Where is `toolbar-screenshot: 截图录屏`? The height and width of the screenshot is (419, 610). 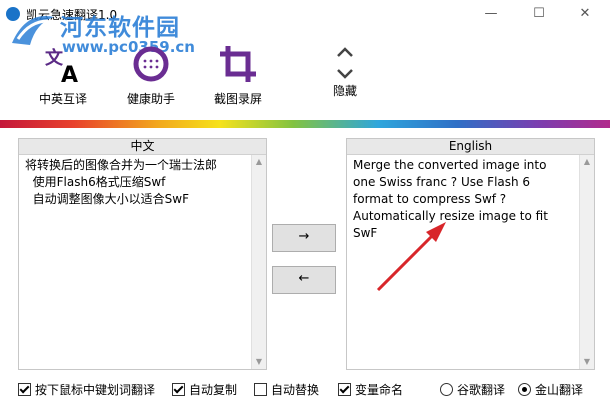
toolbar-screenshot: 截图录屏 is located at coordinates (238, 73).